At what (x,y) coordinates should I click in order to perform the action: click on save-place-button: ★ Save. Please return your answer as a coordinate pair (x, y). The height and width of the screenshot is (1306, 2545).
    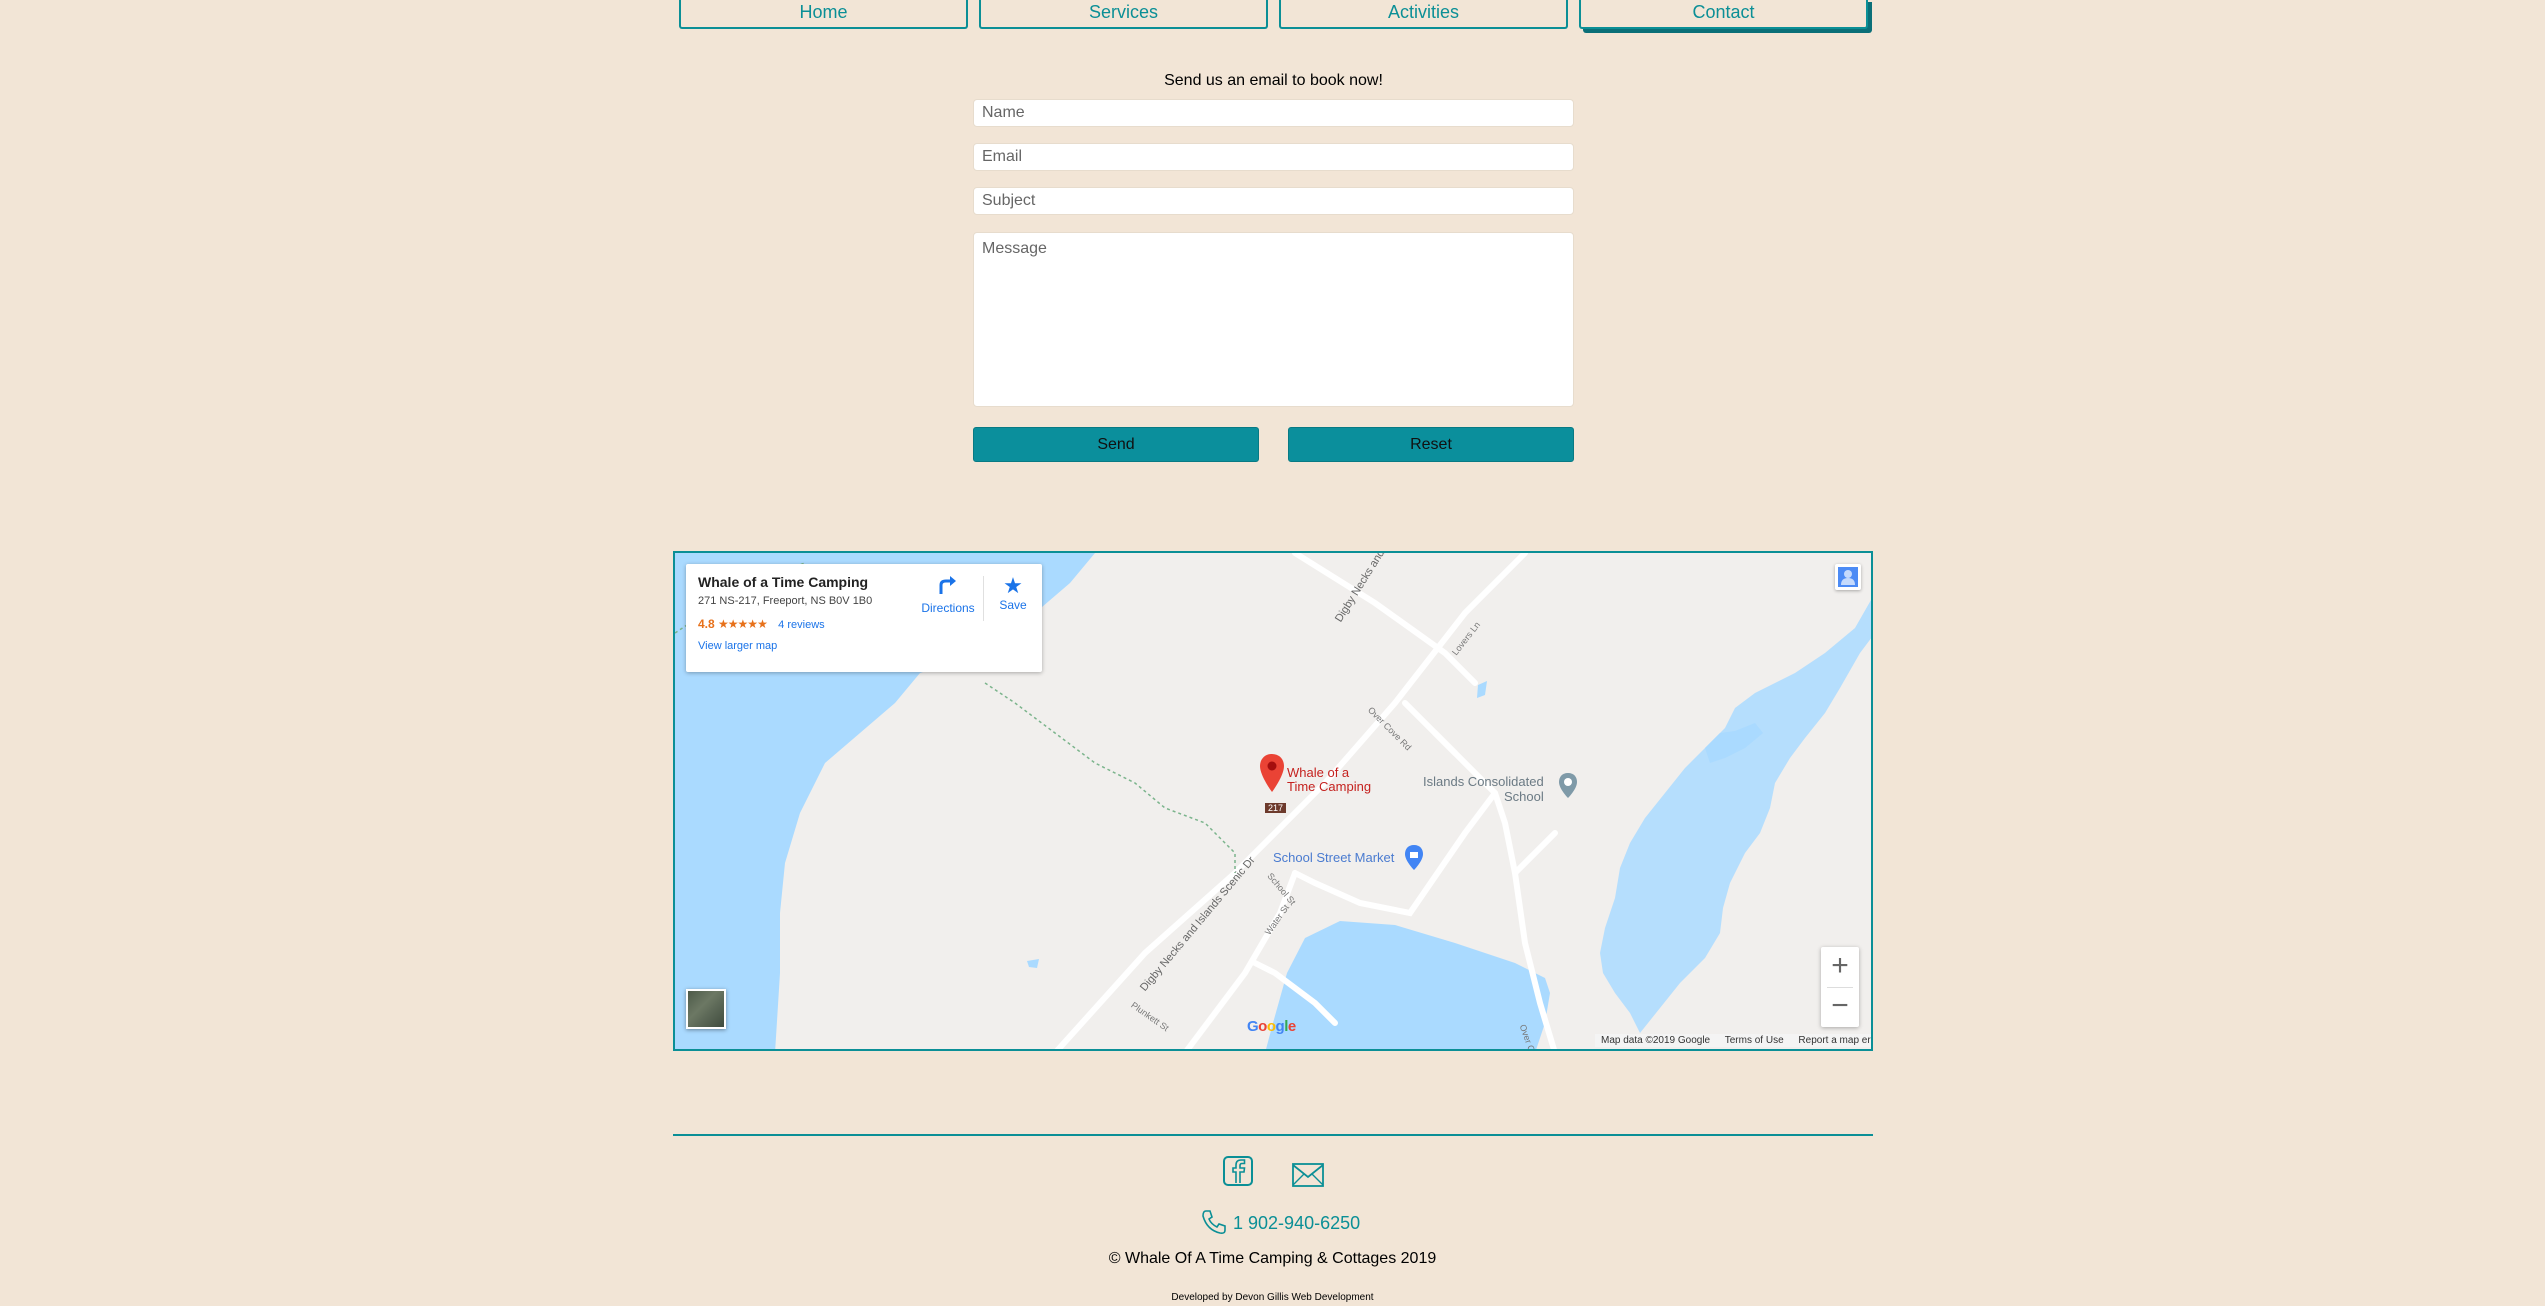
    Looking at the image, I should click on (1013, 593).